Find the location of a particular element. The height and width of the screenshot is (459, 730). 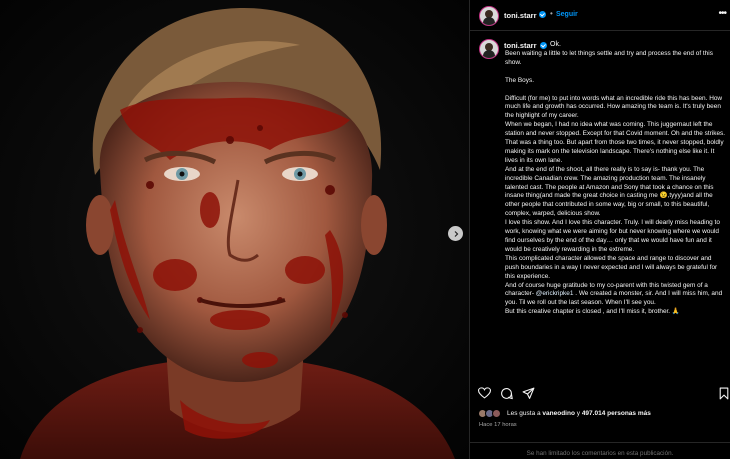

caption-avatar is located at coordinates (489, 49).